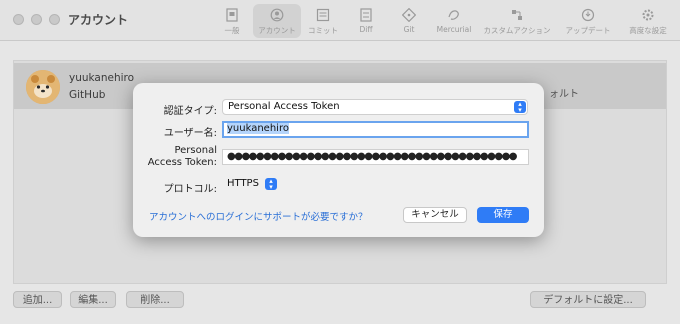  Describe the element at coordinates (54, 19) in the screenshot. I see `zoom-window-button` at that location.